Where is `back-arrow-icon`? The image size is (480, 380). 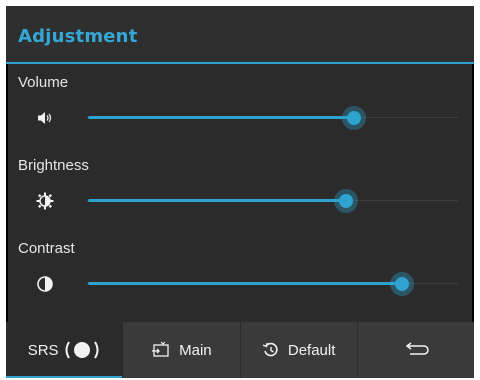 back-arrow-icon is located at coordinates (416, 350).